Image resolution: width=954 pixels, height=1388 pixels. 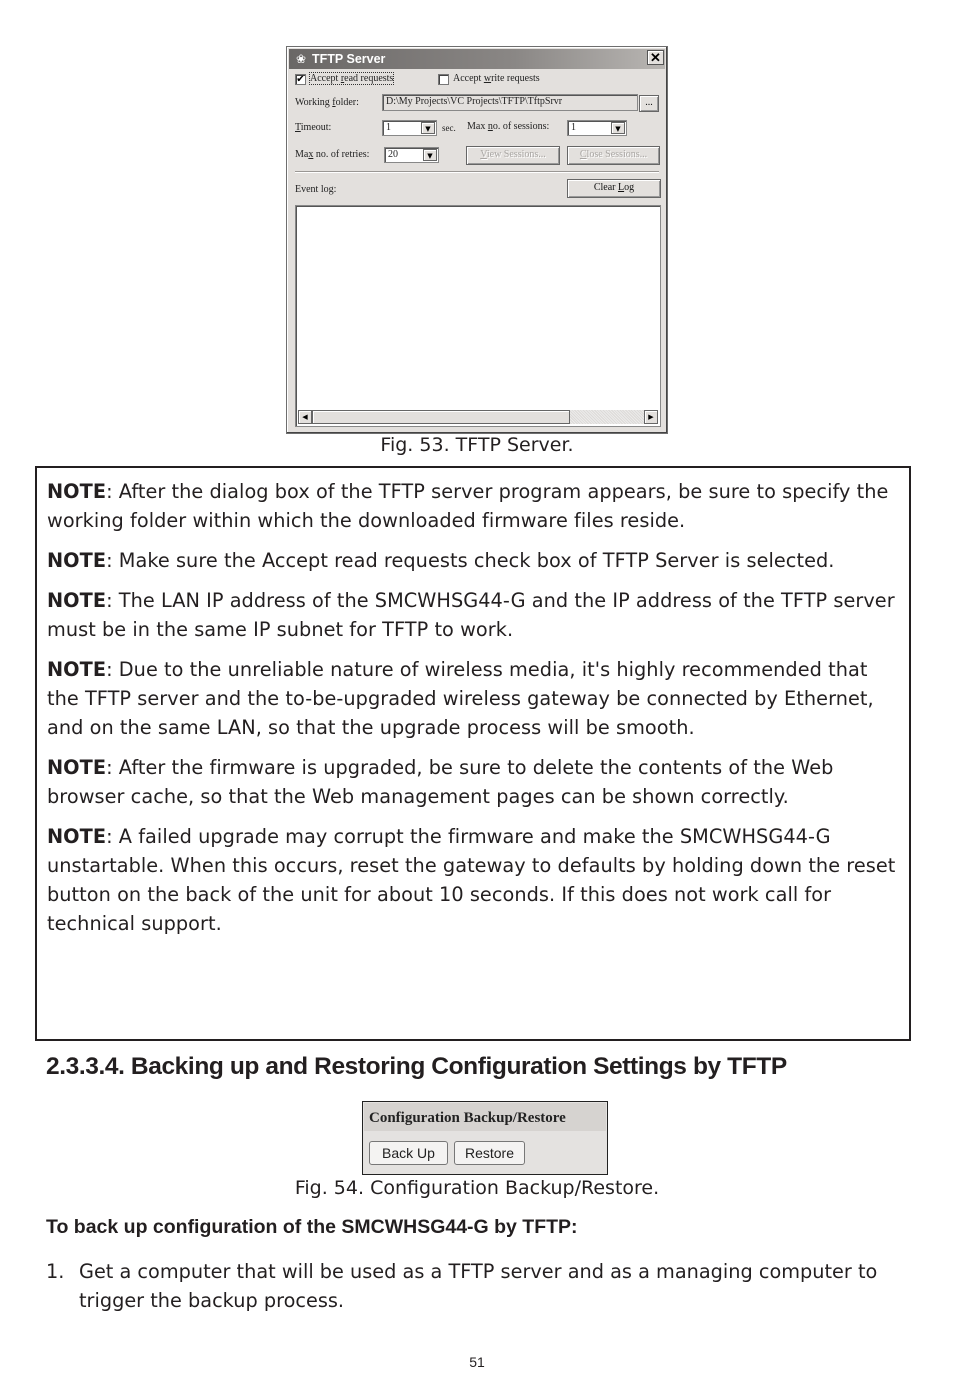 I want to click on accept-write-requests-label: Accept write requests, so click(x=496, y=78).